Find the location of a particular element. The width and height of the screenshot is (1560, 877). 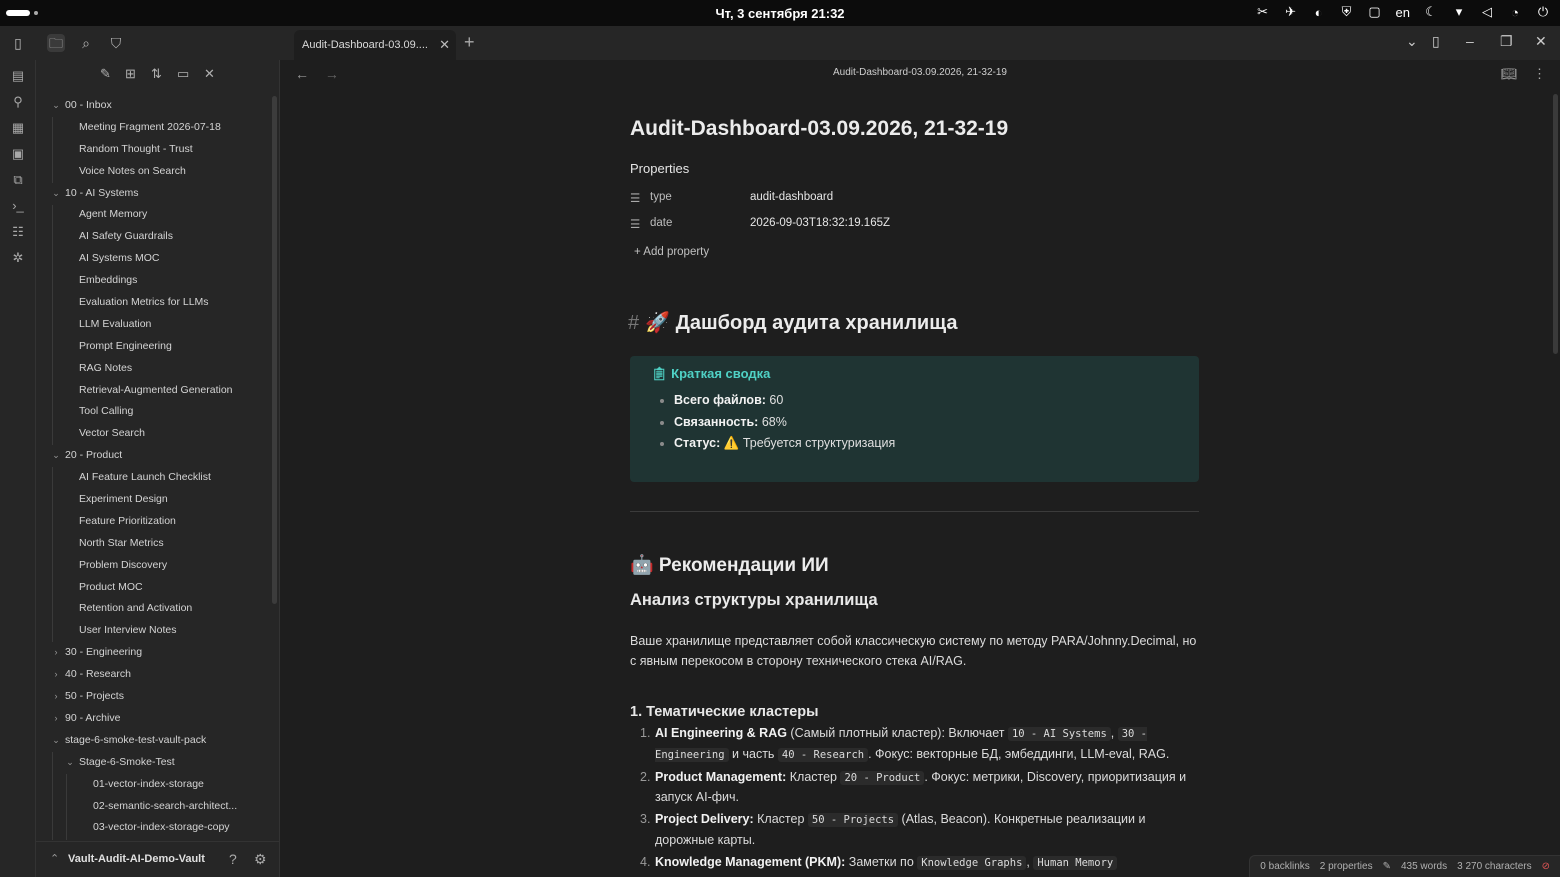

tree-file: Retention and Activation is located at coordinates (154, 609).